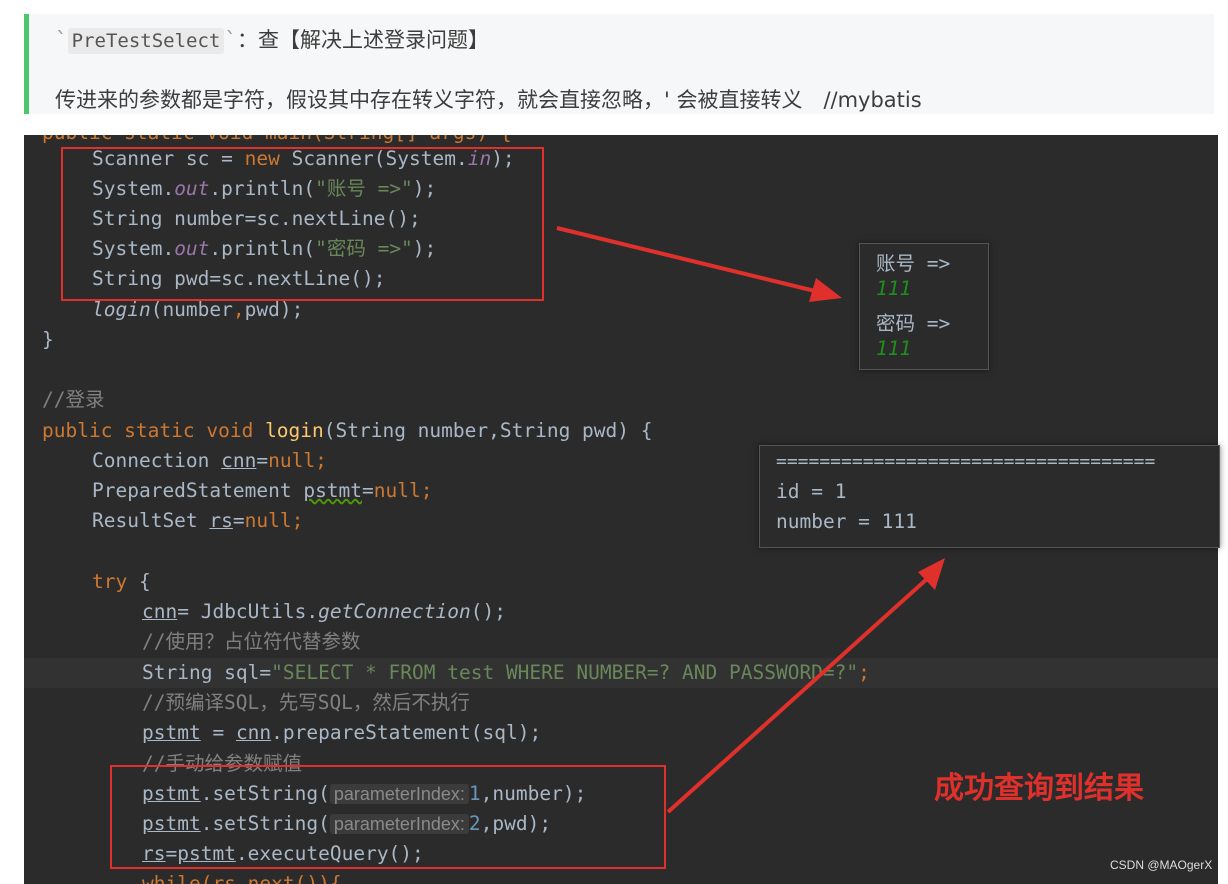 This screenshot has height=884, width=1228. What do you see at coordinates (1161, 865) in the screenshot?
I see `watermark: CSDN @MAOgerX` at bounding box center [1161, 865].